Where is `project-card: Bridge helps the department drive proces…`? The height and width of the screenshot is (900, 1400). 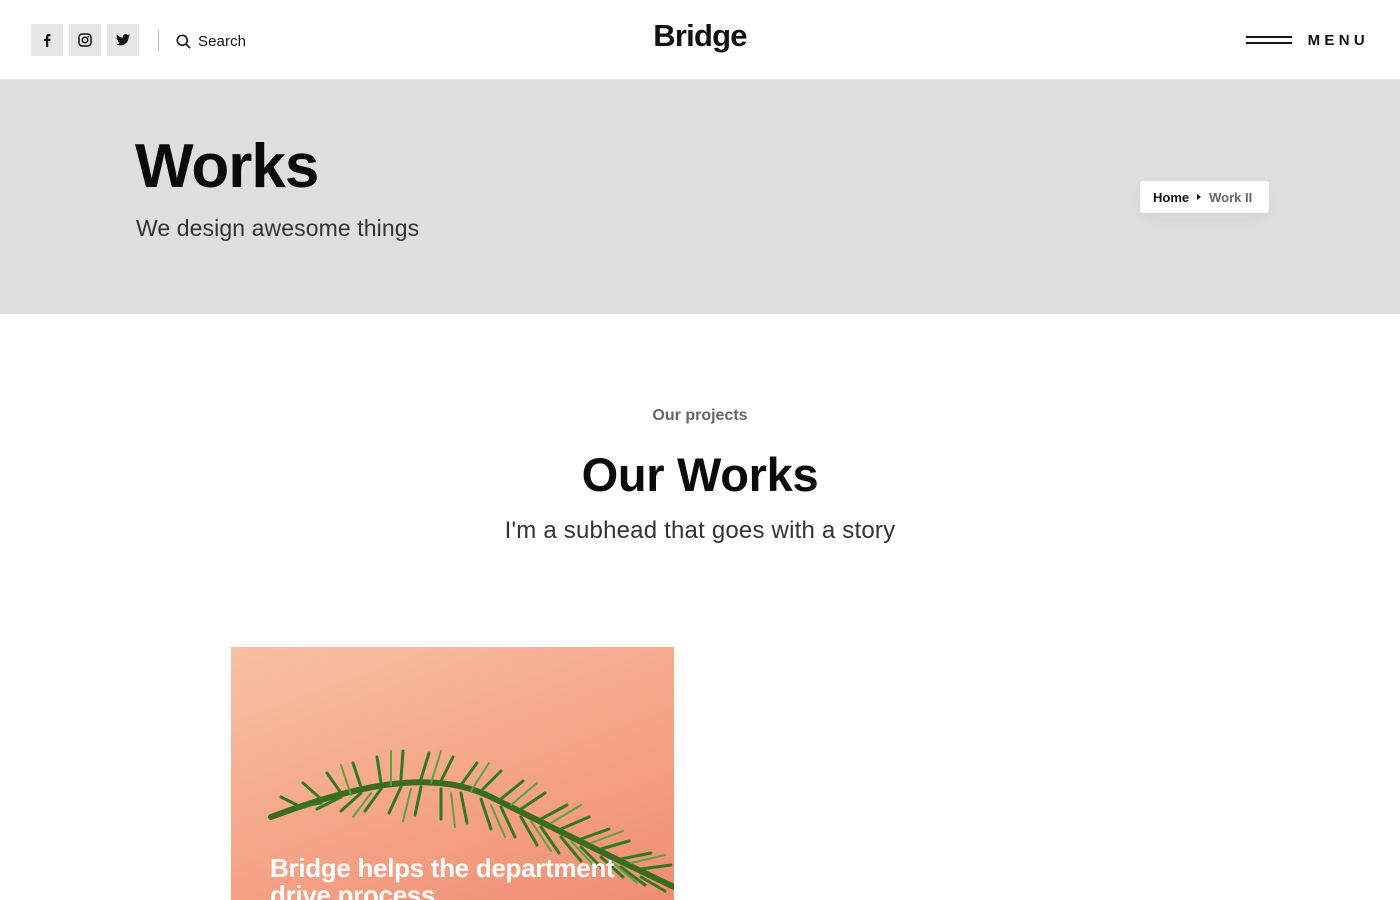 project-card: Bridge helps the department drive proces… is located at coordinates (452, 773).